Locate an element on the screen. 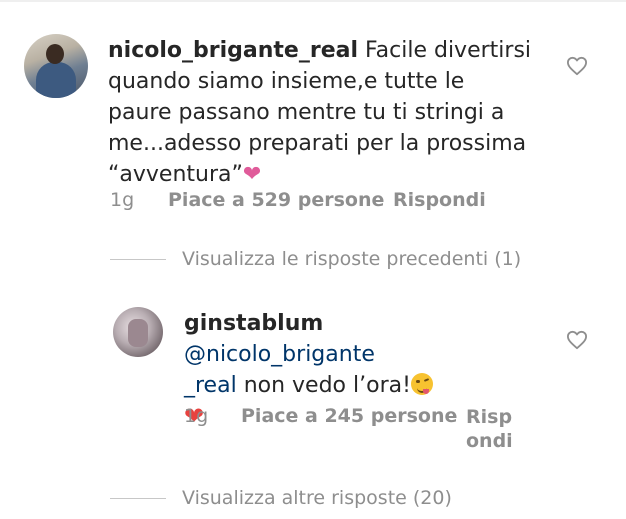 The image size is (626, 519). reply-username: ginstablum is located at coordinates (253, 323).